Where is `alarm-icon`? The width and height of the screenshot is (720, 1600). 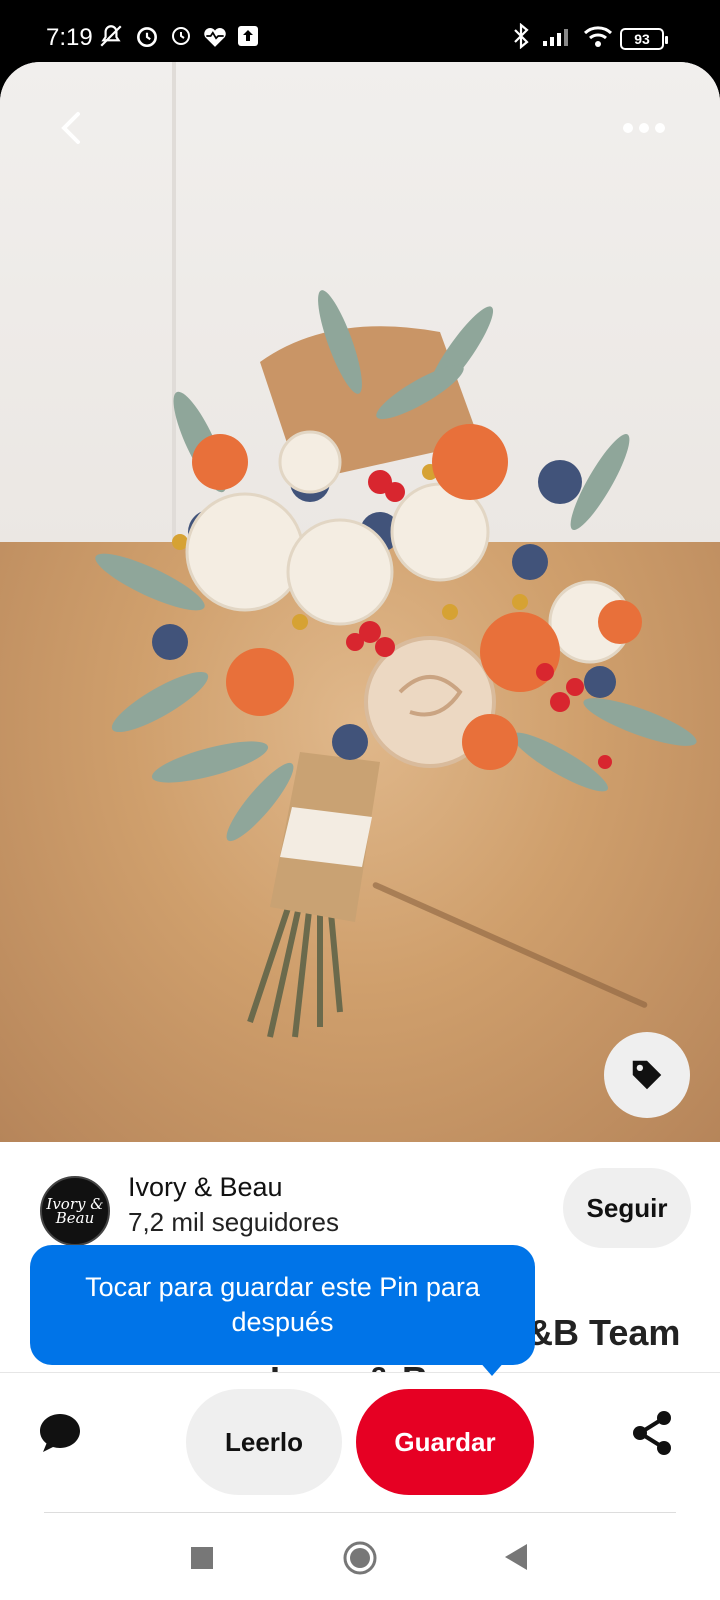
alarm-icon is located at coordinates (147, 36).